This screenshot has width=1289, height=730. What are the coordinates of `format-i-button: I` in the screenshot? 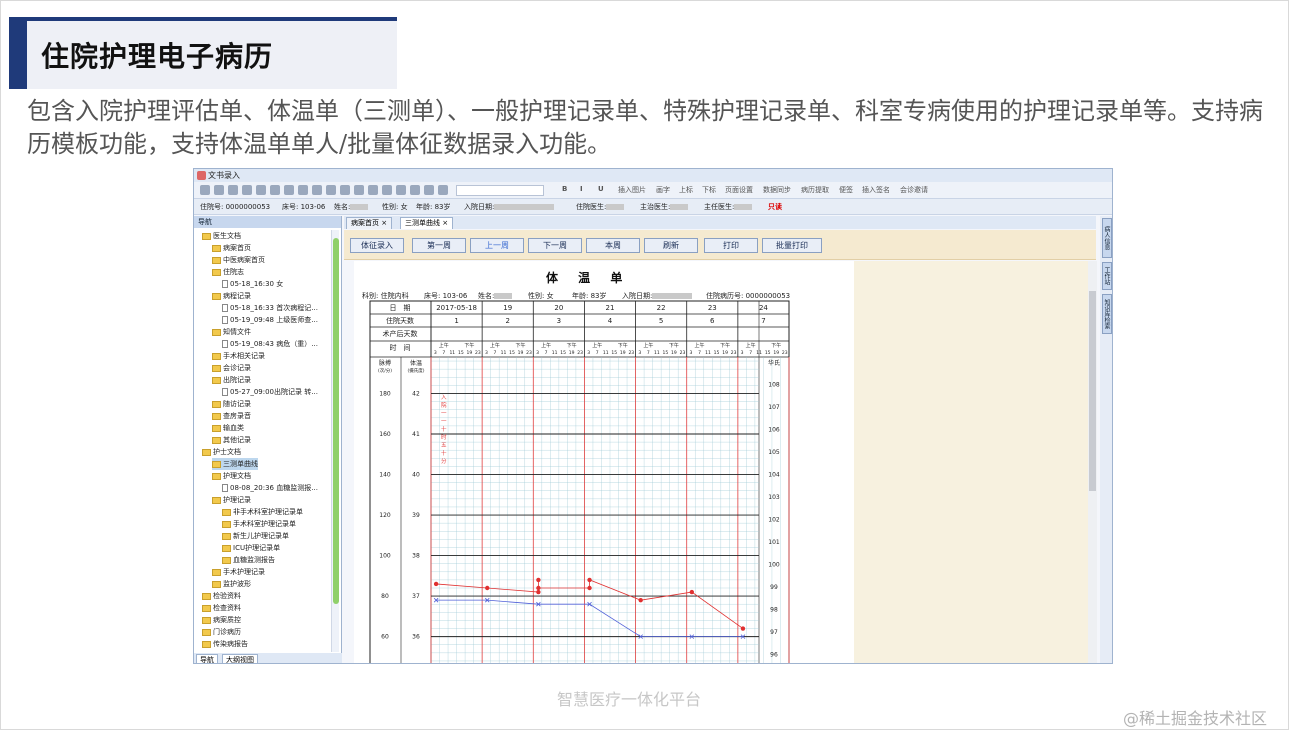 It's located at (581, 189).